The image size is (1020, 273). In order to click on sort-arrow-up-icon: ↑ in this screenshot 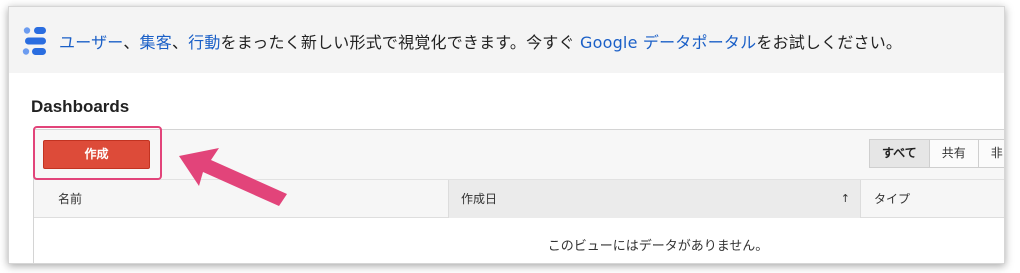, I will do `click(845, 198)`.